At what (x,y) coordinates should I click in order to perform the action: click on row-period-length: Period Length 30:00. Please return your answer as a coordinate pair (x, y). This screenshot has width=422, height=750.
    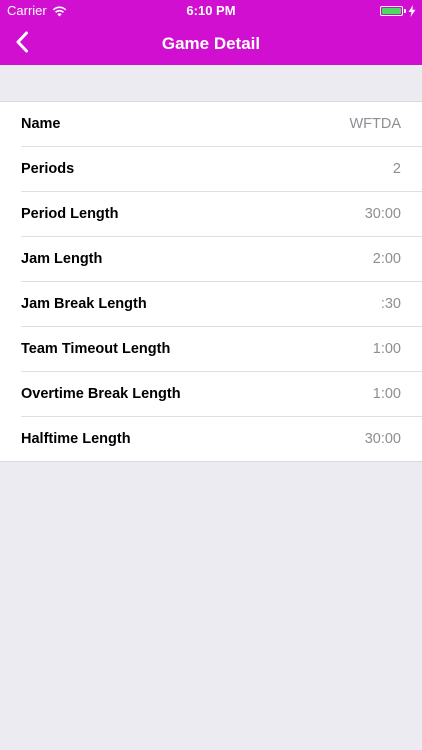
    Looking at the image, I should click on (211, 213).